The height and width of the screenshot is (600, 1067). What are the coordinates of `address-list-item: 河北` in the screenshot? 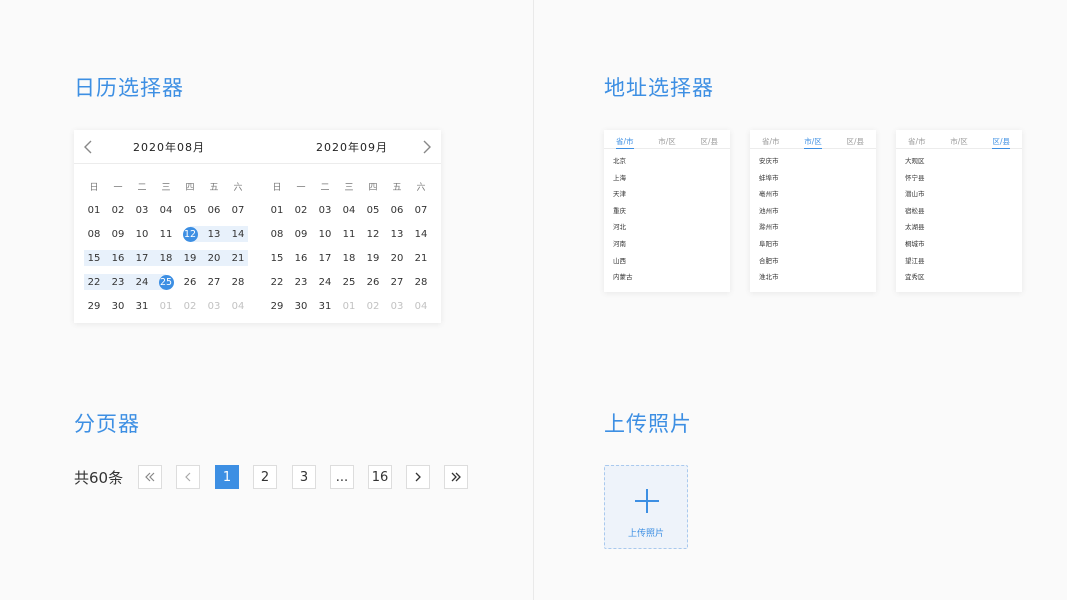 It's located at (671, 230).